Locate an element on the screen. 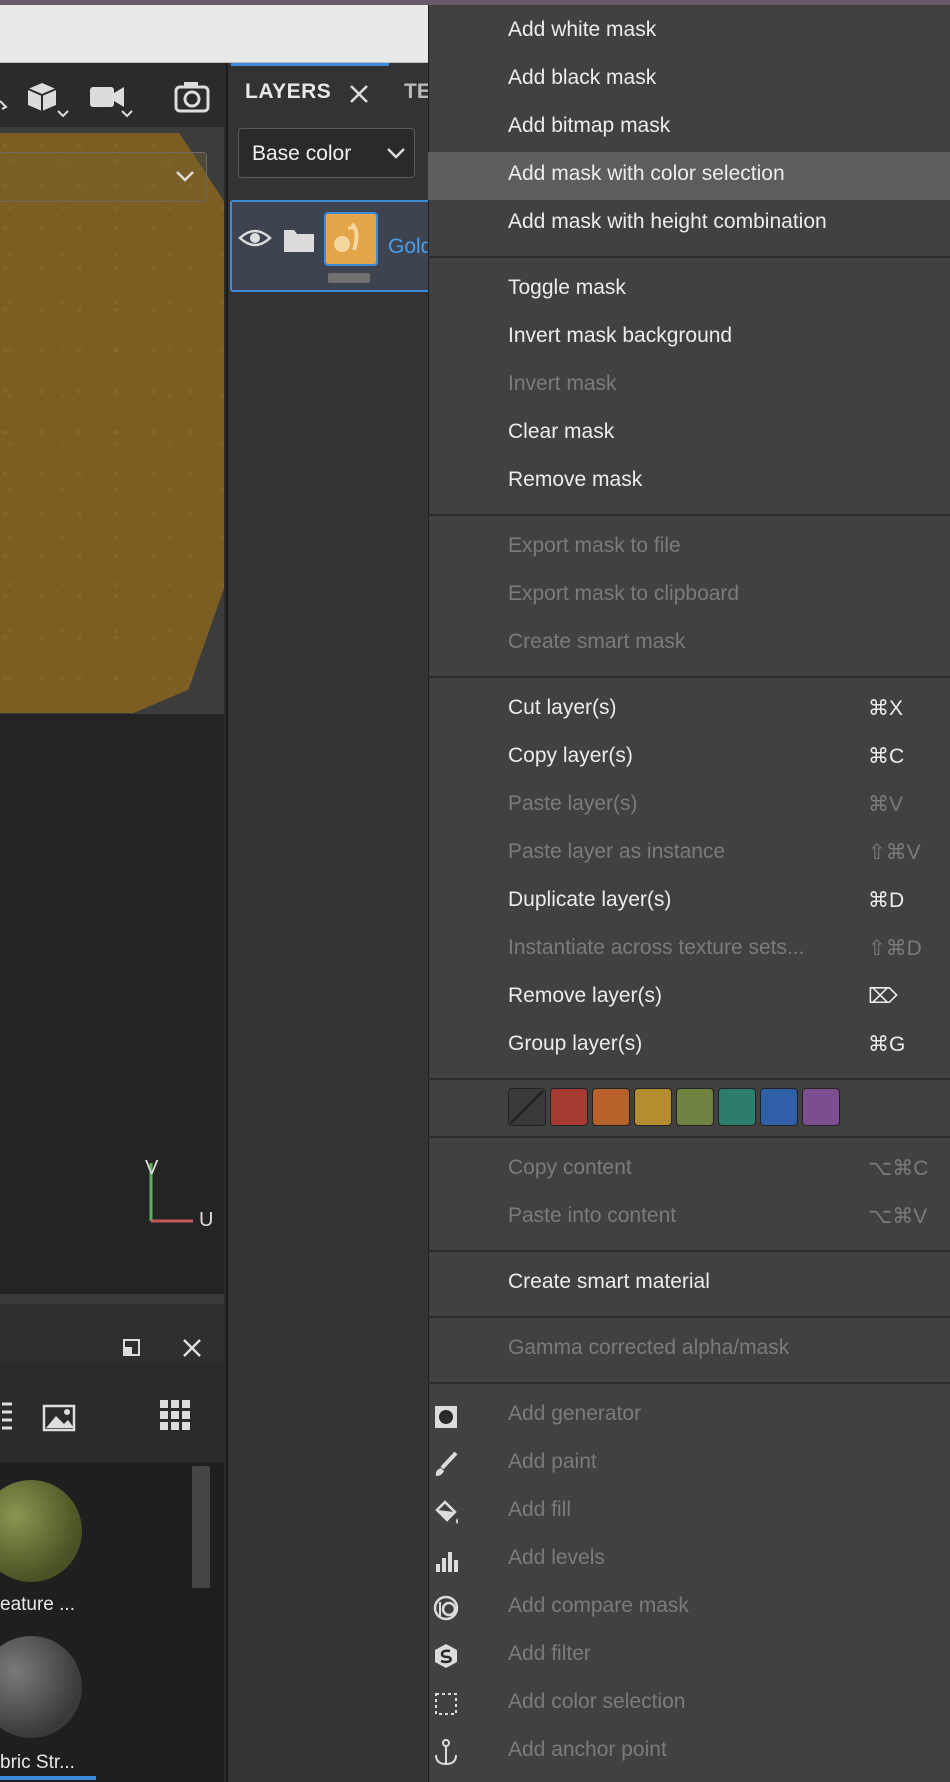  eye-visibility-icon is located at coordinates (255, 238).